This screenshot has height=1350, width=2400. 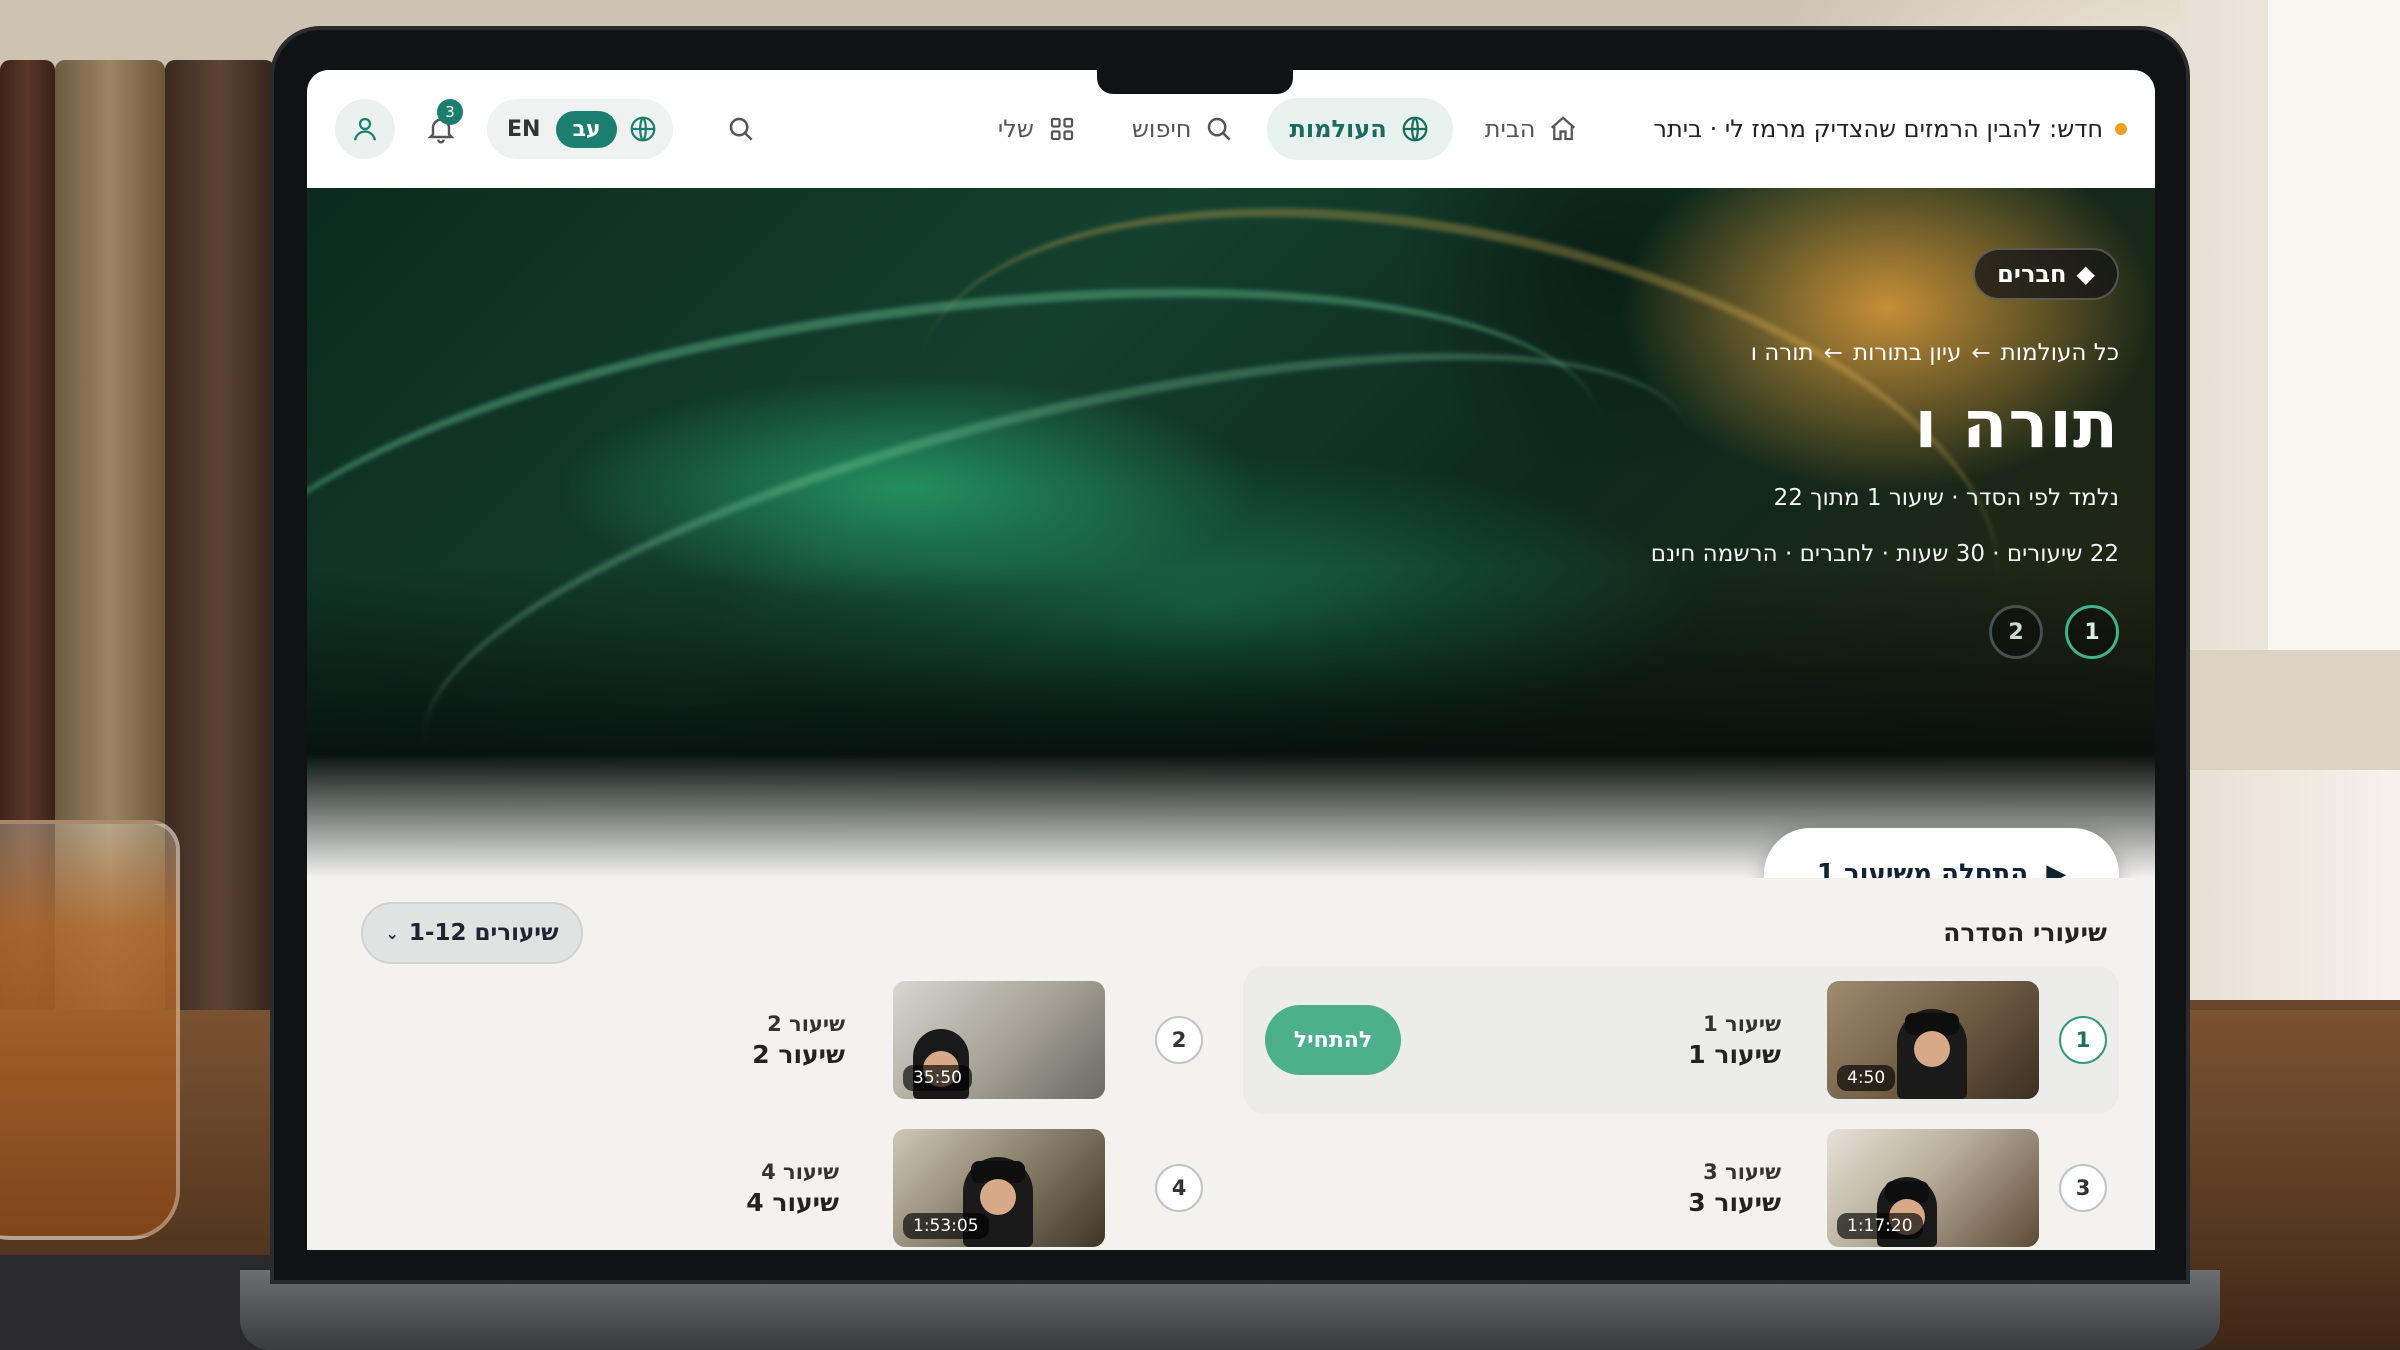 I want to click on lesson-text: שיעור 3 שיעור 3, so click(x=1734, y=1188).